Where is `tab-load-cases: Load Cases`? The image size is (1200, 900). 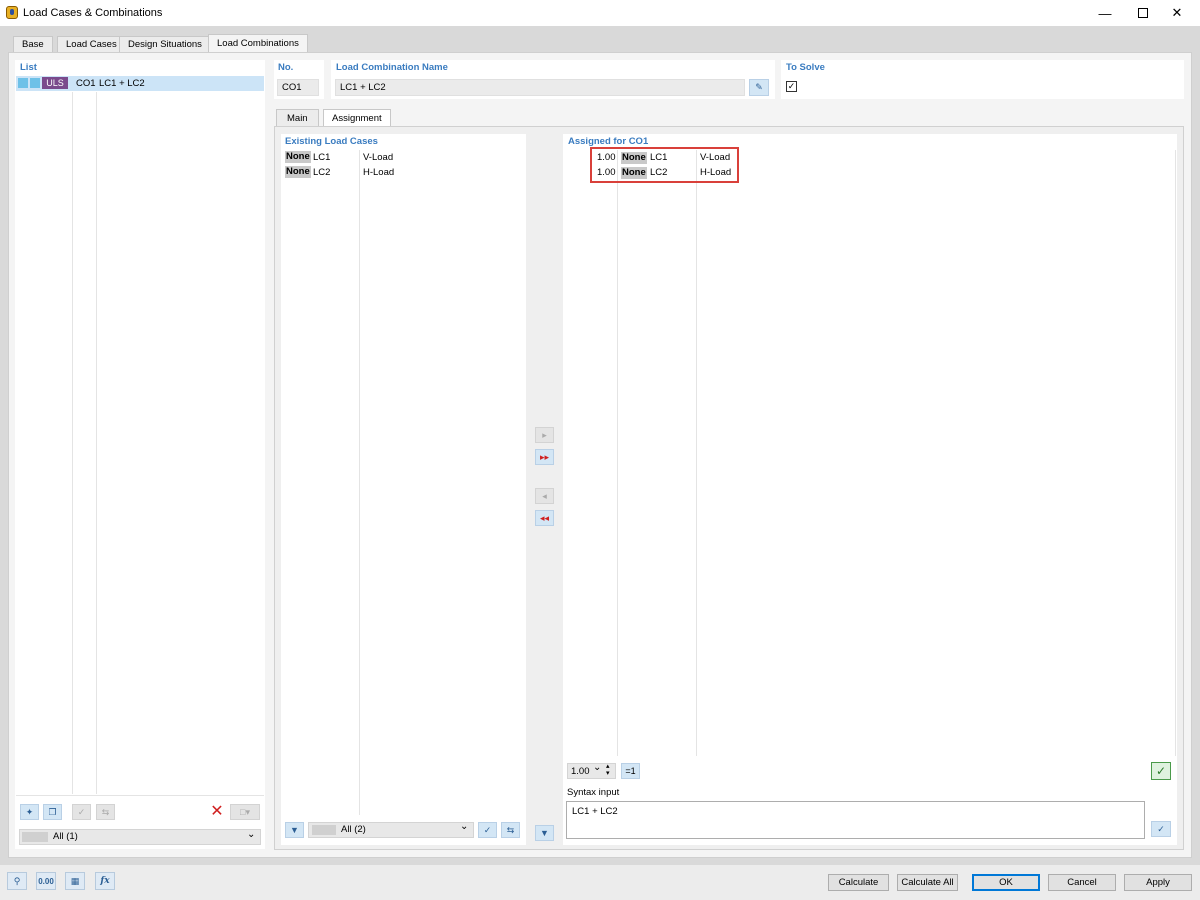
tab-load-cases: Load Cases is located at coordinates (91, 44).